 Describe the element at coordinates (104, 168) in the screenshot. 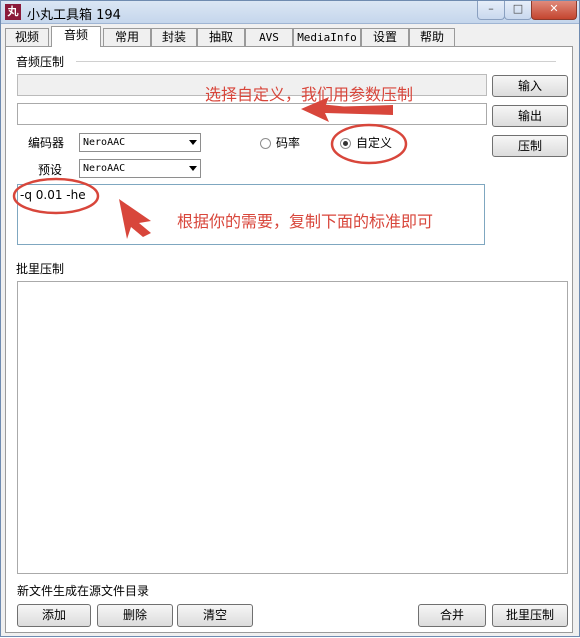

I see `preset-select-value: NeroAAC` at that location.